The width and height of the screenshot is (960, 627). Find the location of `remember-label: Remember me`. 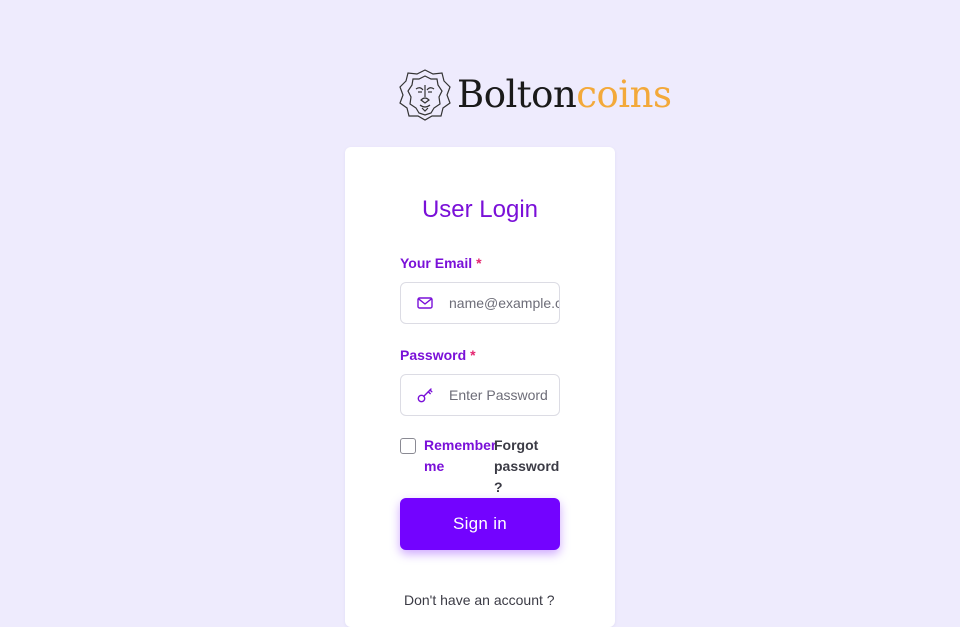

remember-label: Remember me is located at coordinates (460, 456).